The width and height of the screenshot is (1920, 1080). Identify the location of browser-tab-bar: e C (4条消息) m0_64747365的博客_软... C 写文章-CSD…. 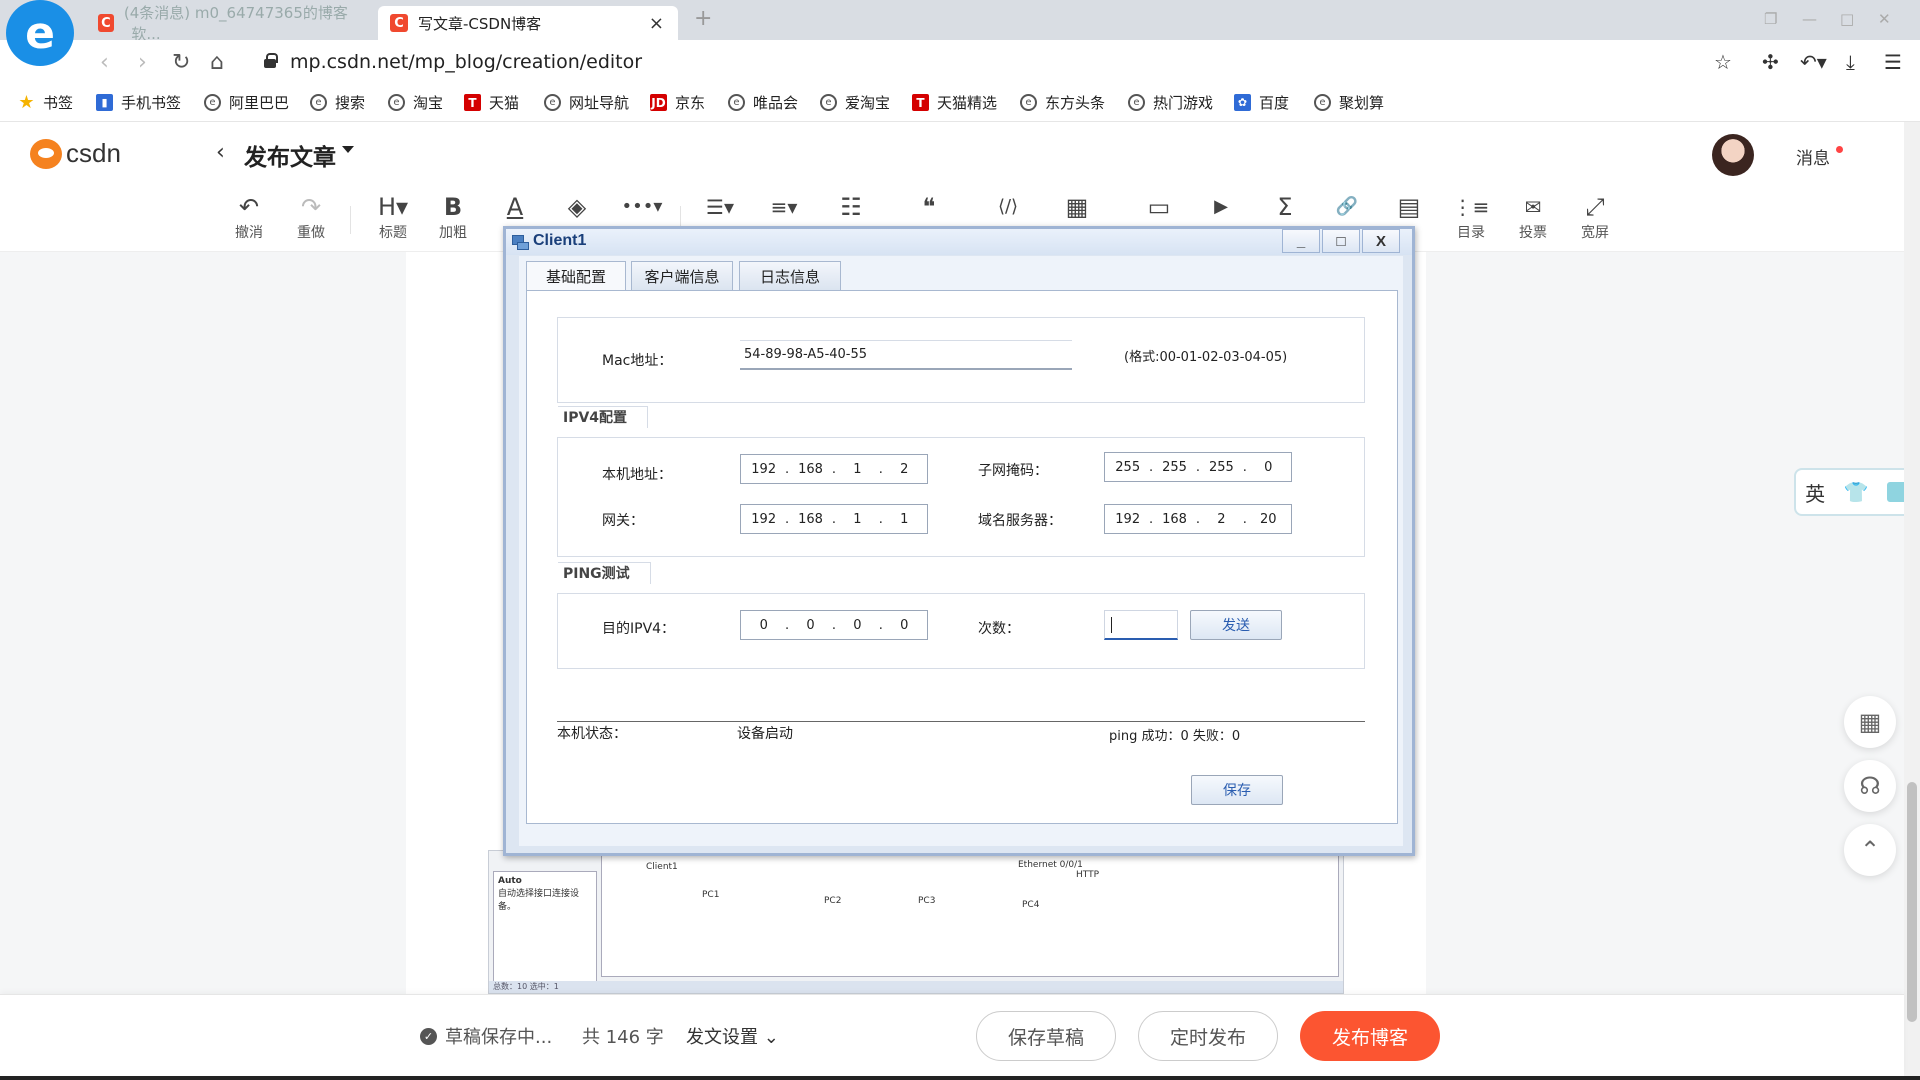
(960, 33).